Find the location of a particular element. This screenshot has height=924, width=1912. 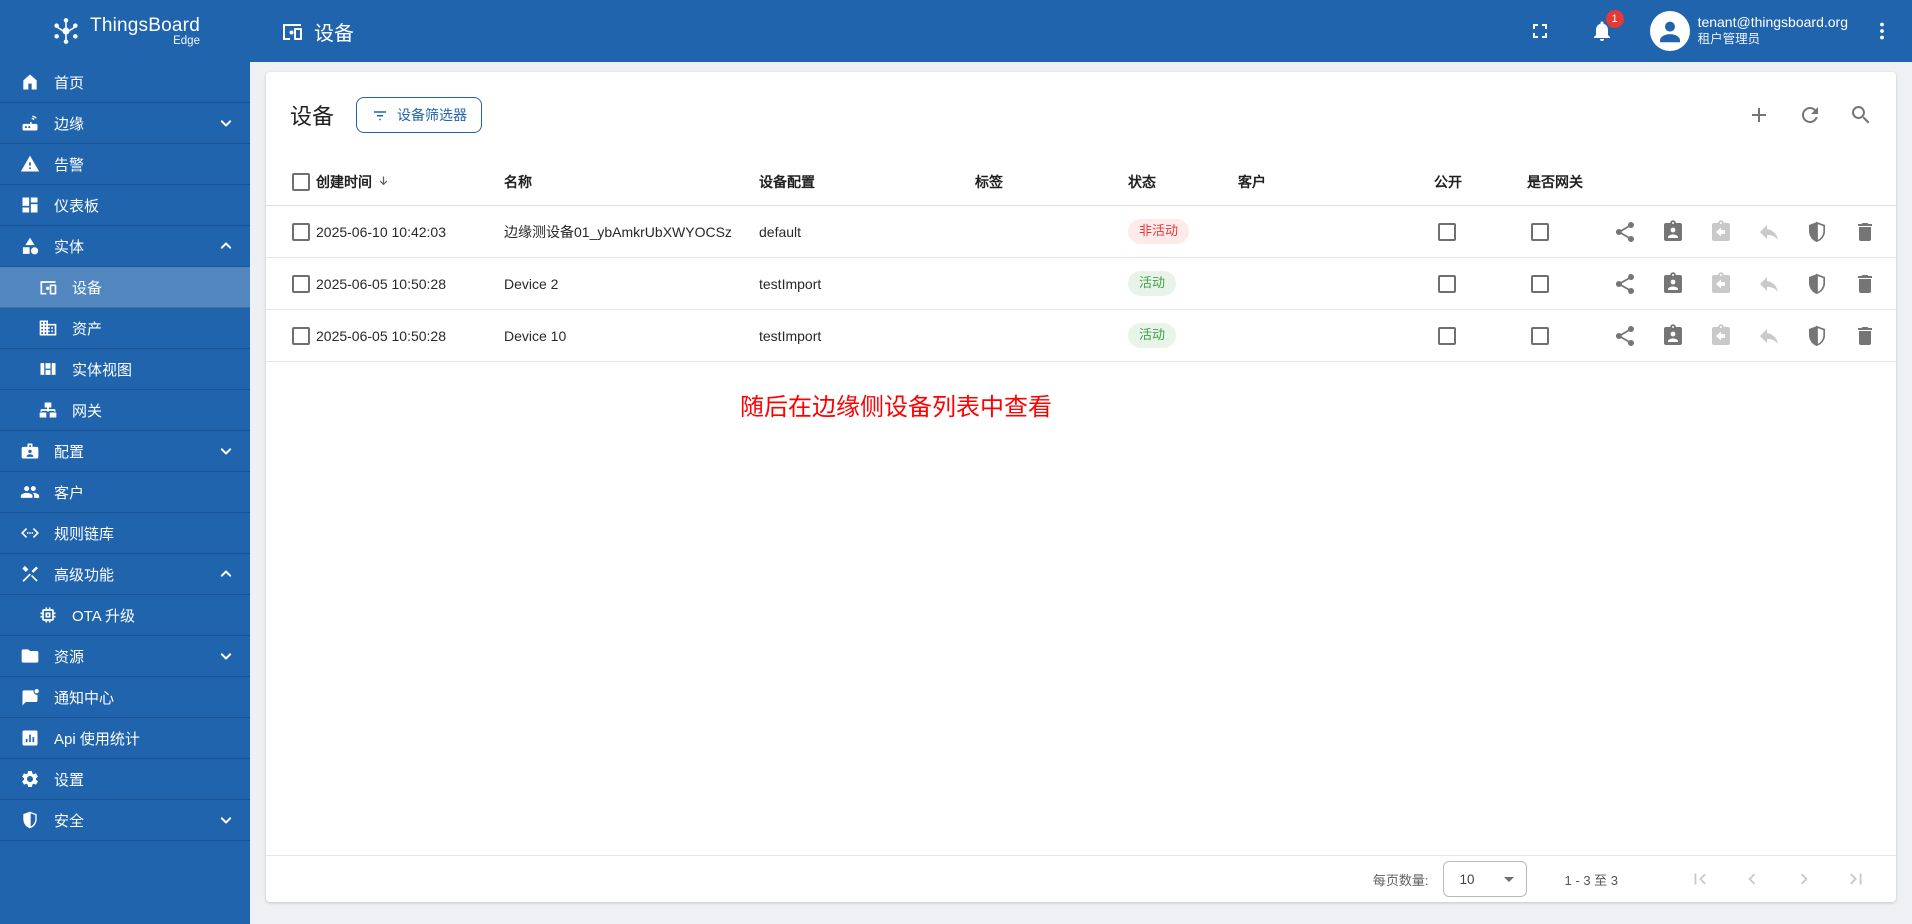

sidebar-item-assets: 资产 is located at coordinates (125, 328).